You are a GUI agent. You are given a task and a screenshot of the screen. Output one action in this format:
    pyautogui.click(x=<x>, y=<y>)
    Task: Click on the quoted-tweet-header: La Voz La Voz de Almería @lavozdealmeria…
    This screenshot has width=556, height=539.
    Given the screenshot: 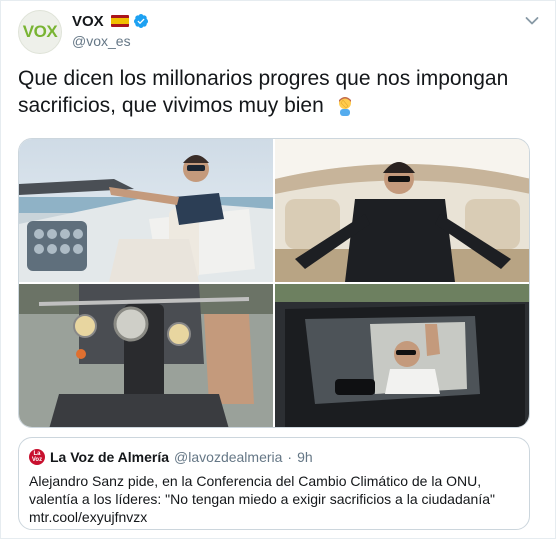 What is the action you would take?
    pyautogui.click(x=171, y=457)
    